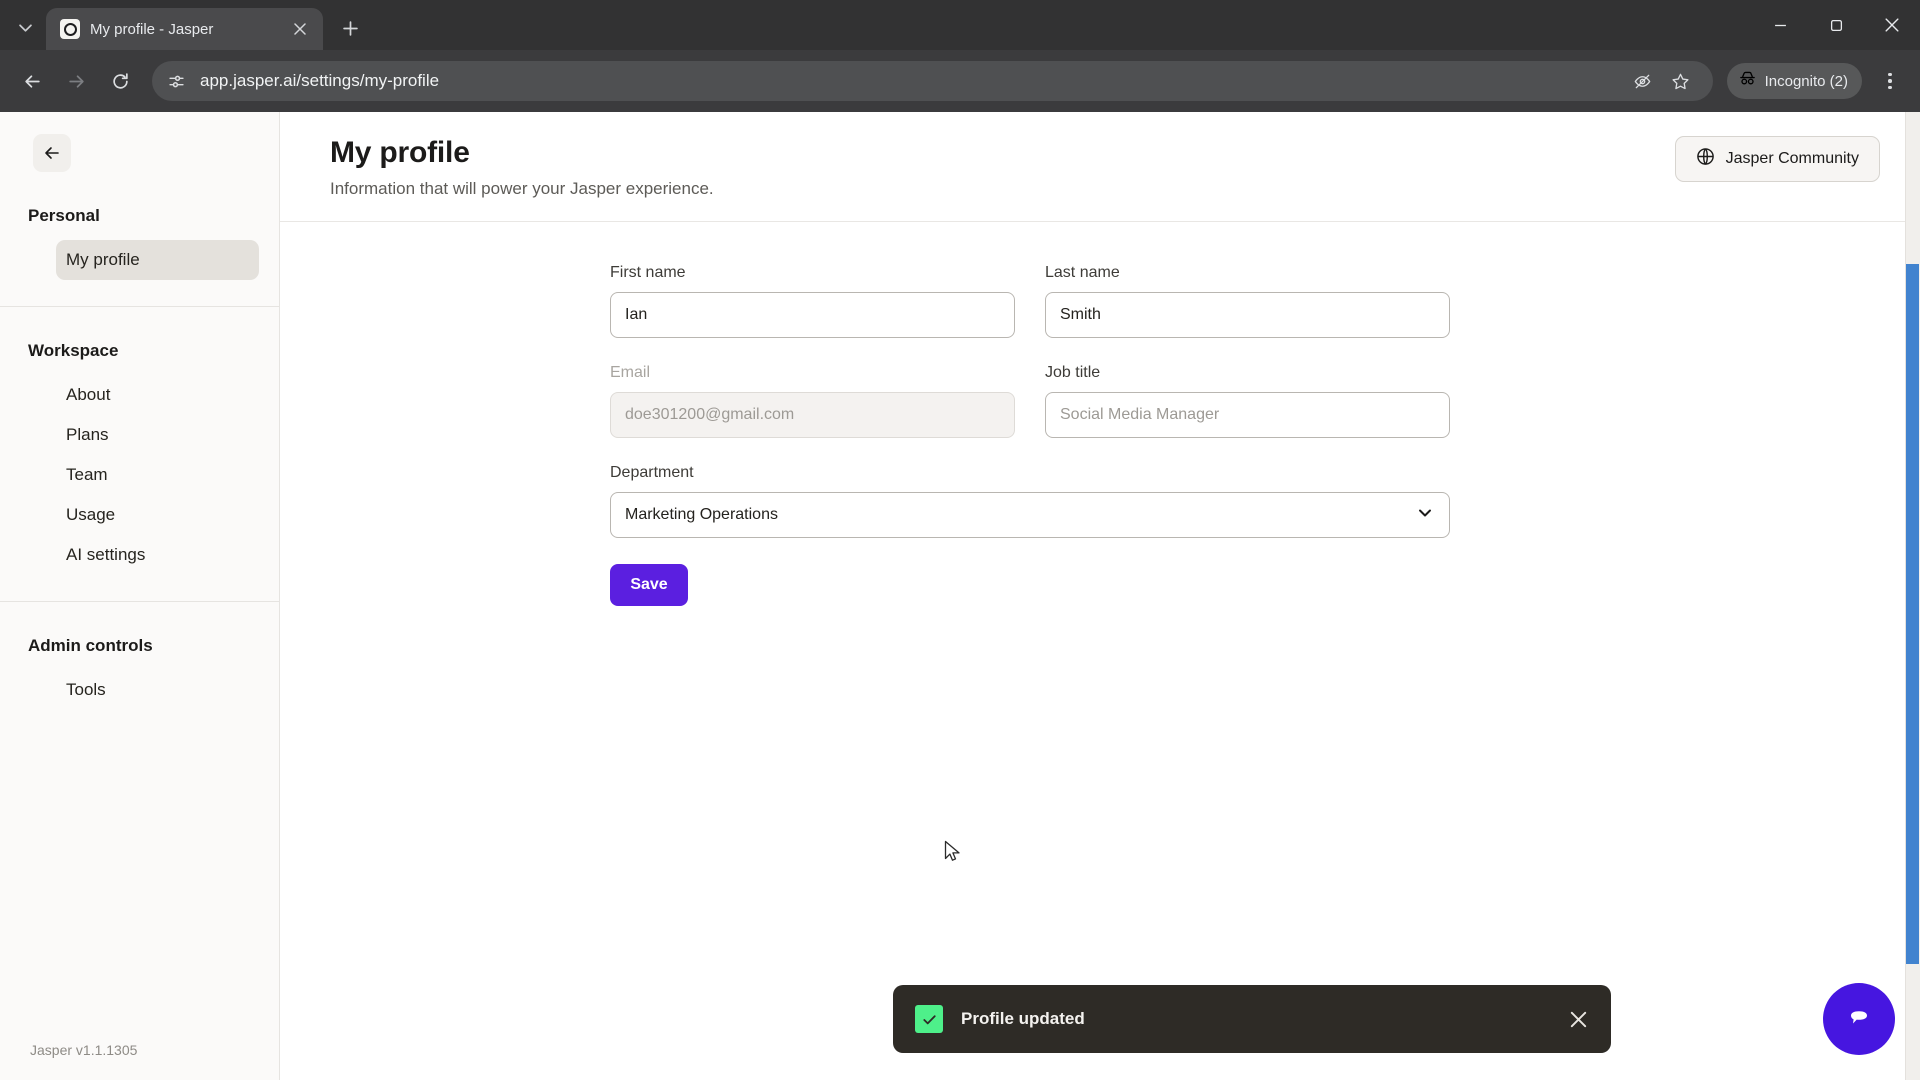  I want to click on sidebar-item-team: Team, so click(157, 475).